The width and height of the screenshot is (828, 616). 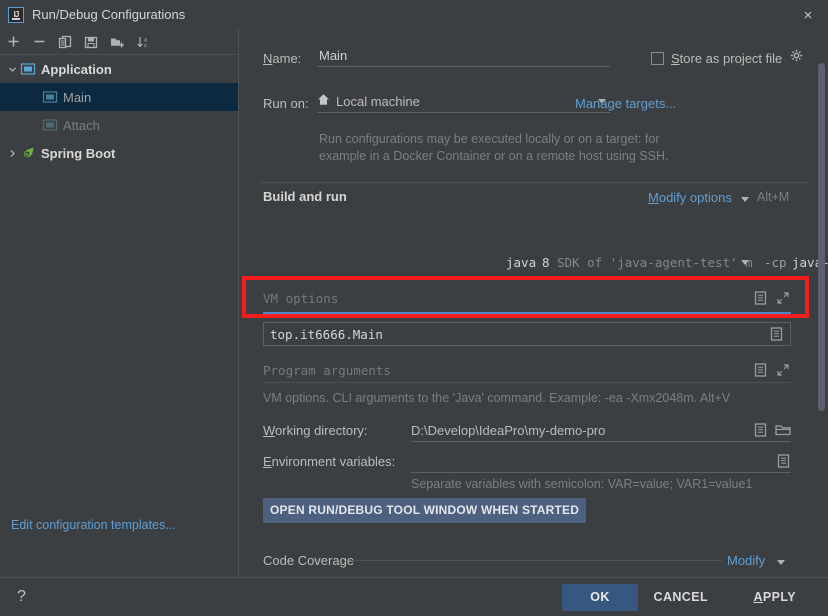 What do you see at coordinates (527, 382) in the screenshot?
I see `program-arguments-divider` at bounding box center [527, 382].